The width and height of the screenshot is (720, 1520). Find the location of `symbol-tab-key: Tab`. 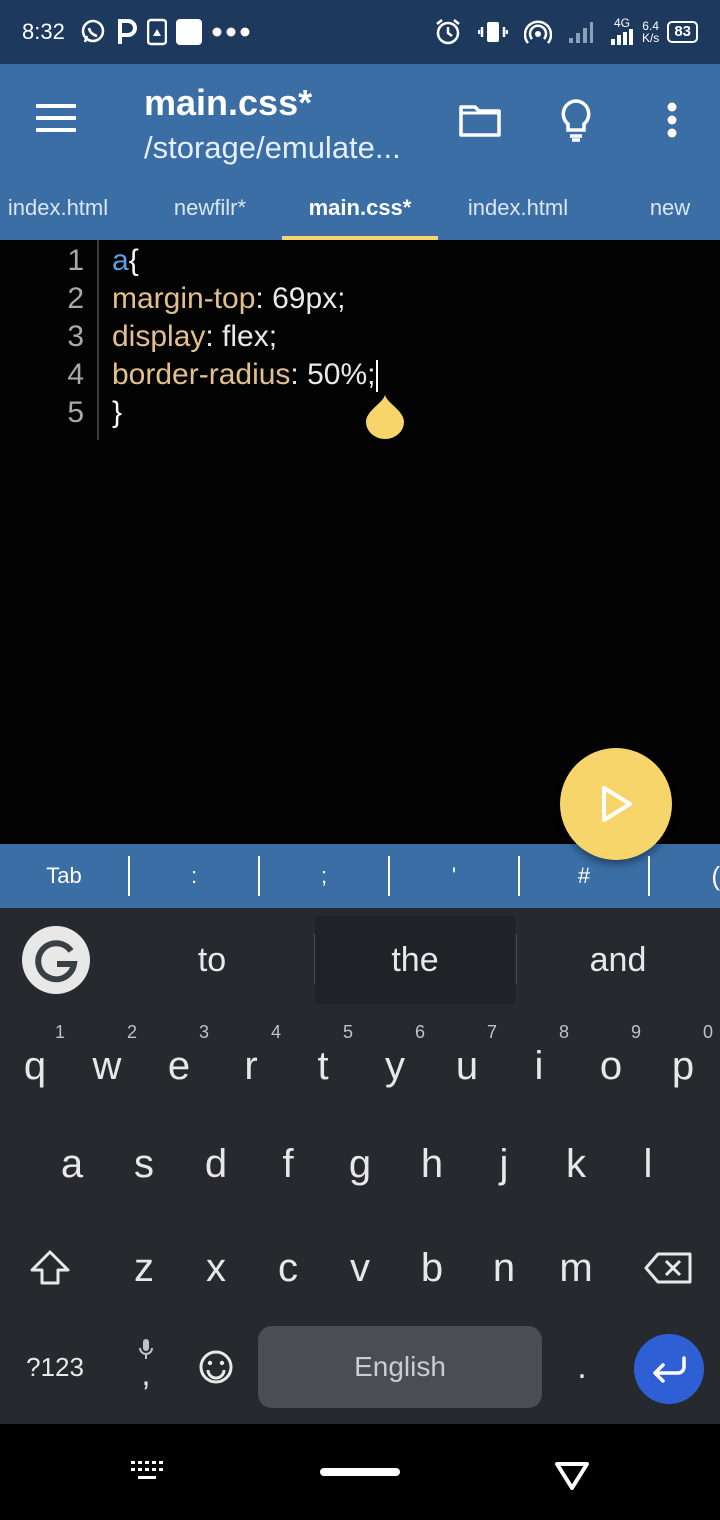

symbol-tab-key: Tab is located at coordinates (65, 876).